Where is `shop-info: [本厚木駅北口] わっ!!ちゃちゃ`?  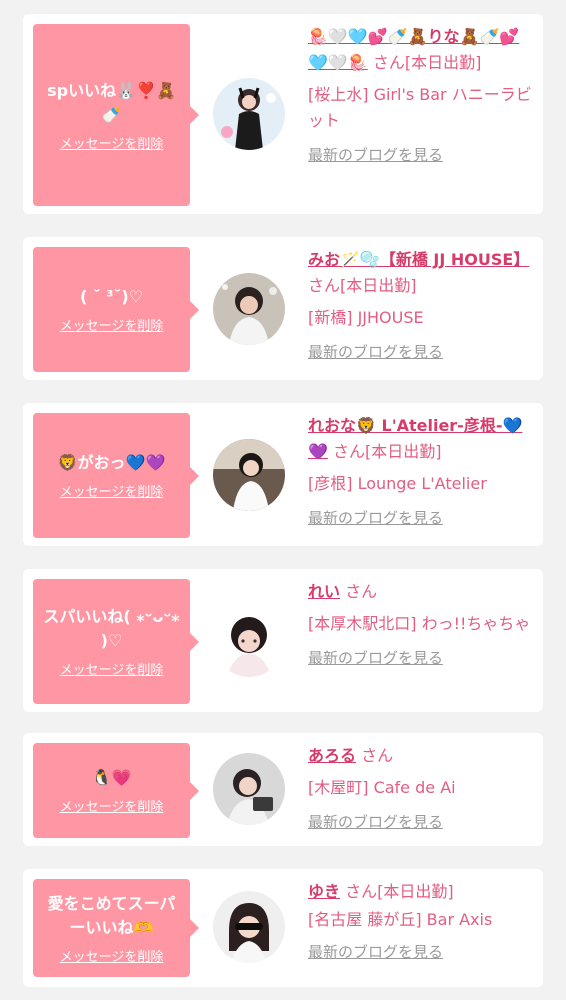 shop-info: [本厚木駅北口] わっ!!ちゃちゃ is located at coordinates (419, 623).